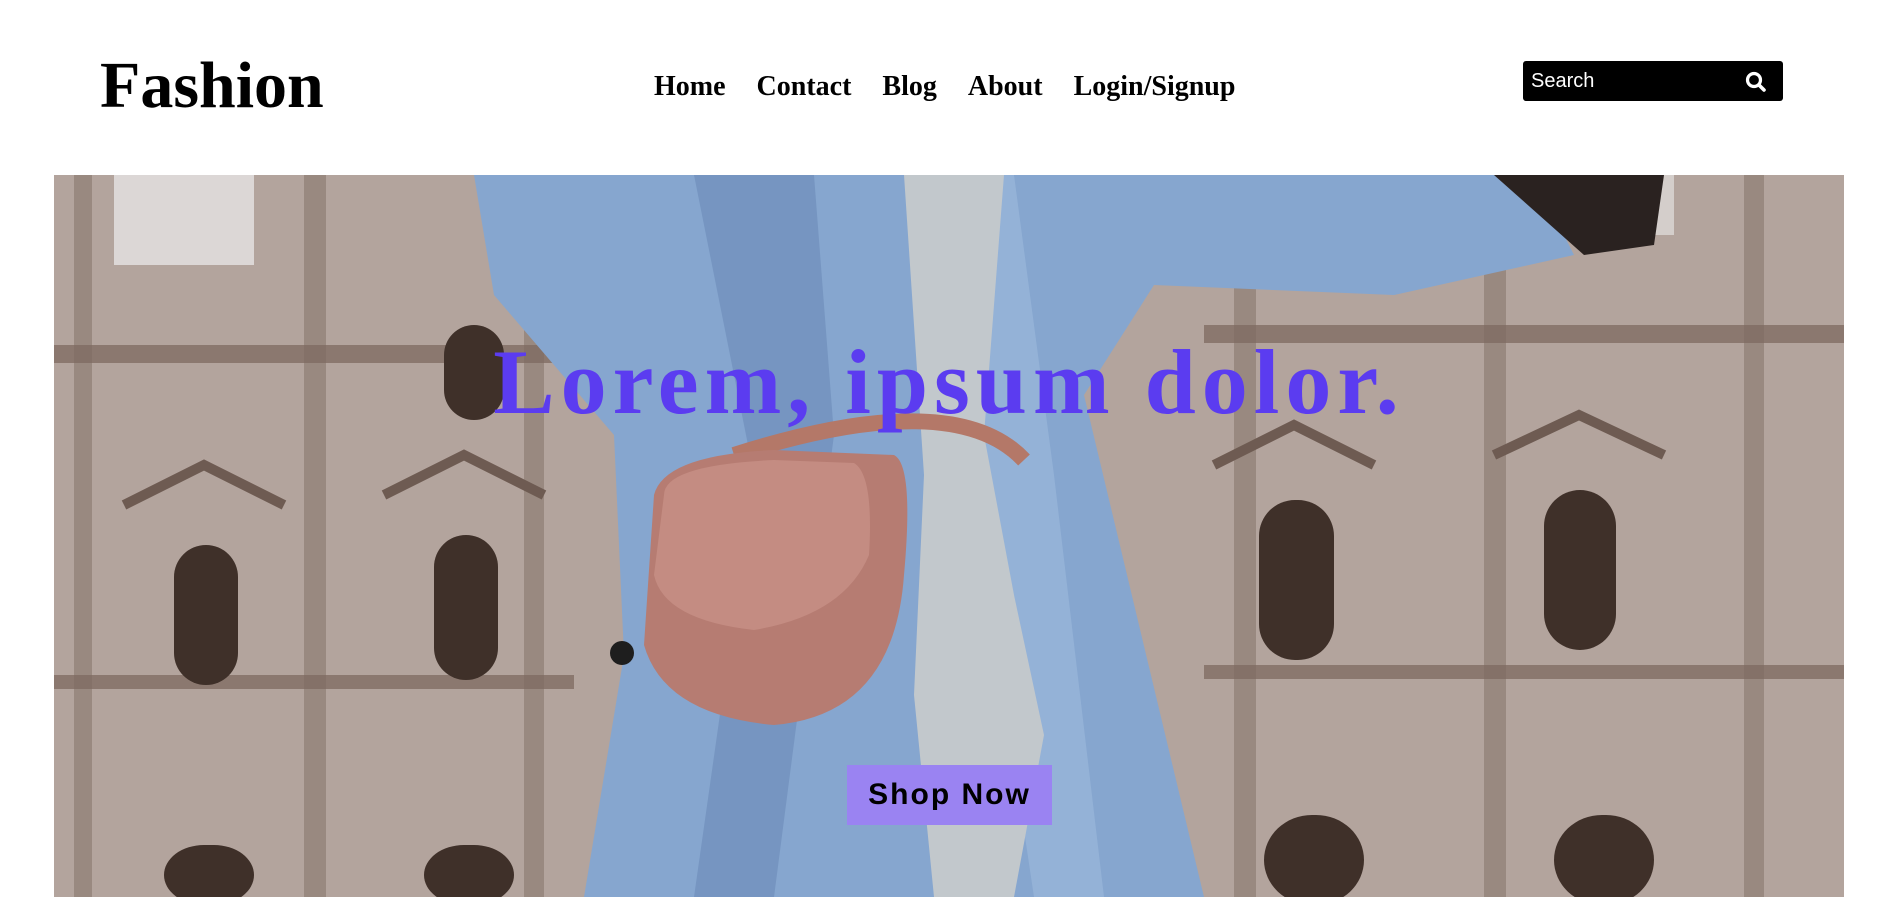 The image size is (1893, 897). What do you see at coordinates (949, 795) in the screenshot?
I see `shop-now-button: Shop Now` at bounding box center [949, 795].